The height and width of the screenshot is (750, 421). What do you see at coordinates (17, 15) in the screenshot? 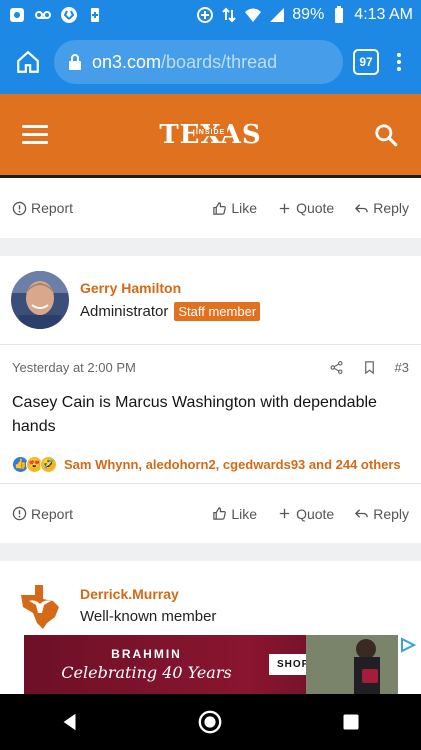
I see `notification-icon` at bounding box center [17, 15].